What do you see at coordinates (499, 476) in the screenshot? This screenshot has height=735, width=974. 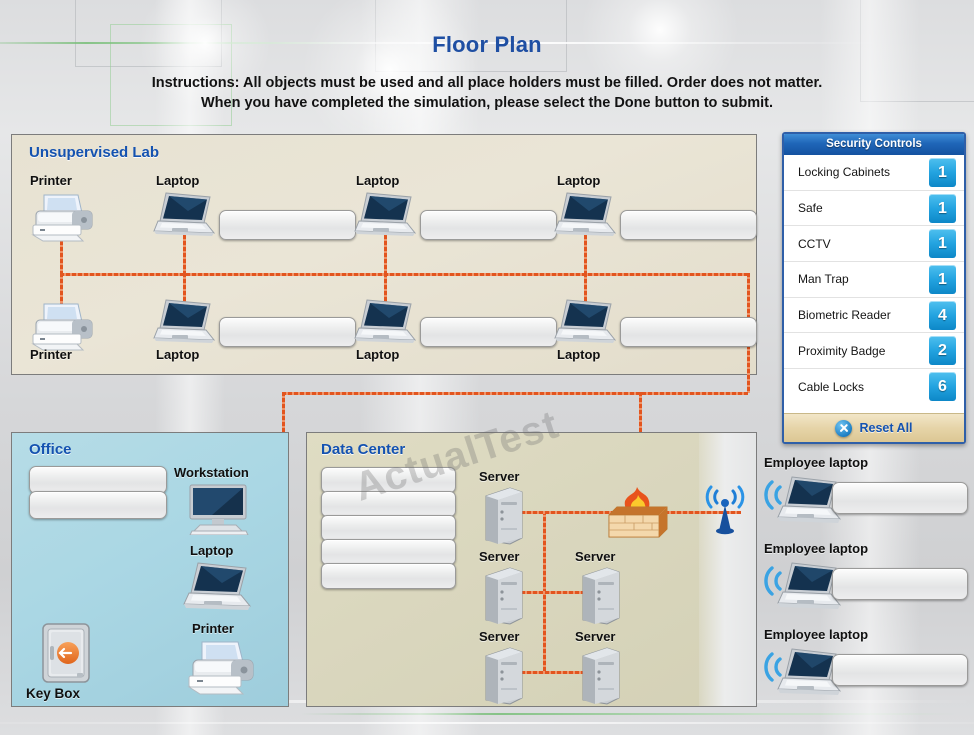 I see `dc-label-server-1: Server` at bounding box center [499, 476].